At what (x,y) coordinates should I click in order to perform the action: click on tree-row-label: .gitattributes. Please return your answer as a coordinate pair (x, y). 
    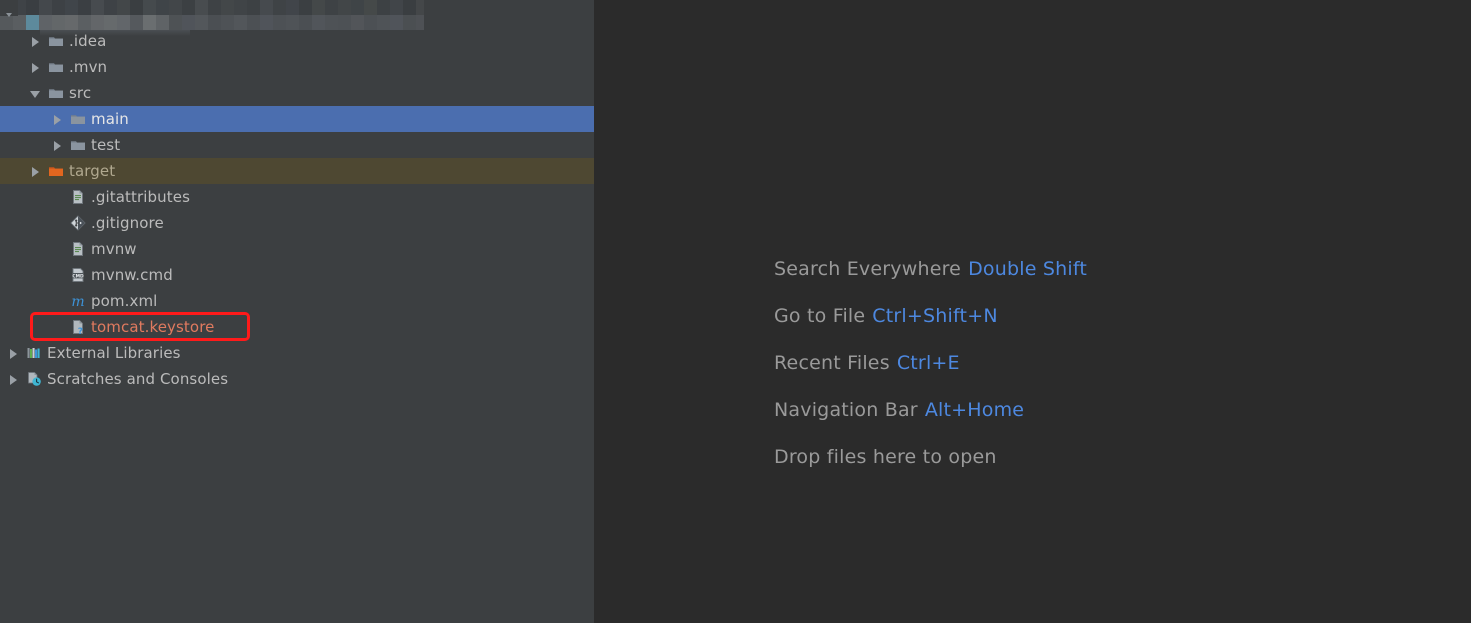
    Looking at the image, I should click on (140, 197).